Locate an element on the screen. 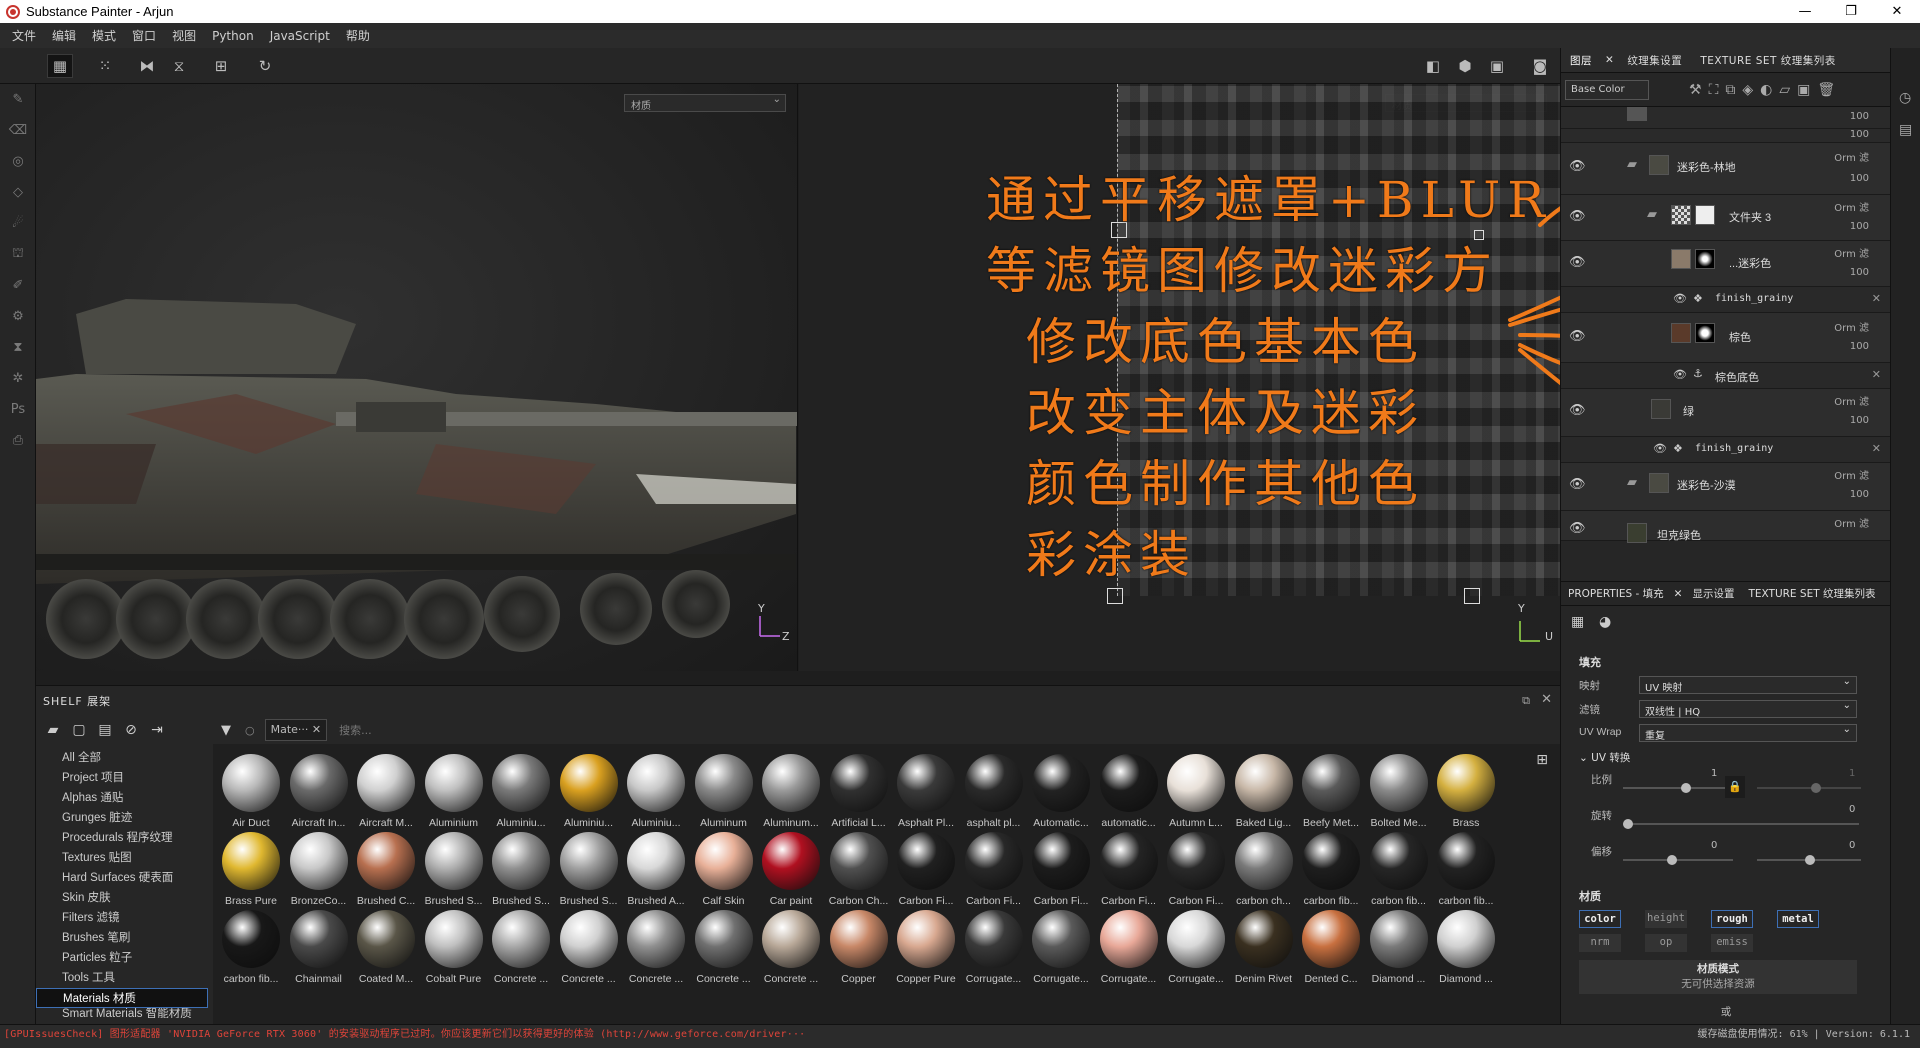  smudge-icon: ☄ is located at coordinates (18, 223).